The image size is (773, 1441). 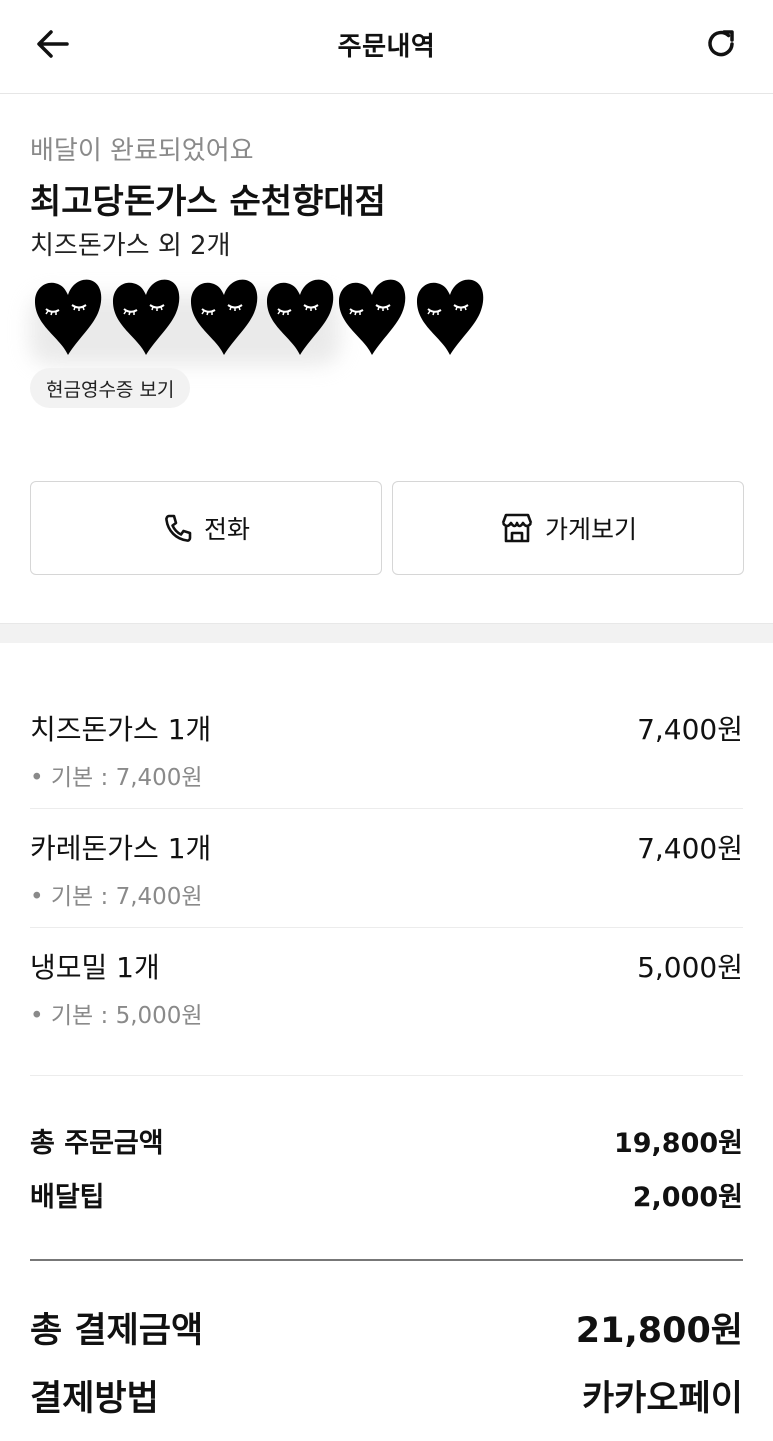 I want to click on order-total-value: 19,800원, so click(x=678, y=1143).